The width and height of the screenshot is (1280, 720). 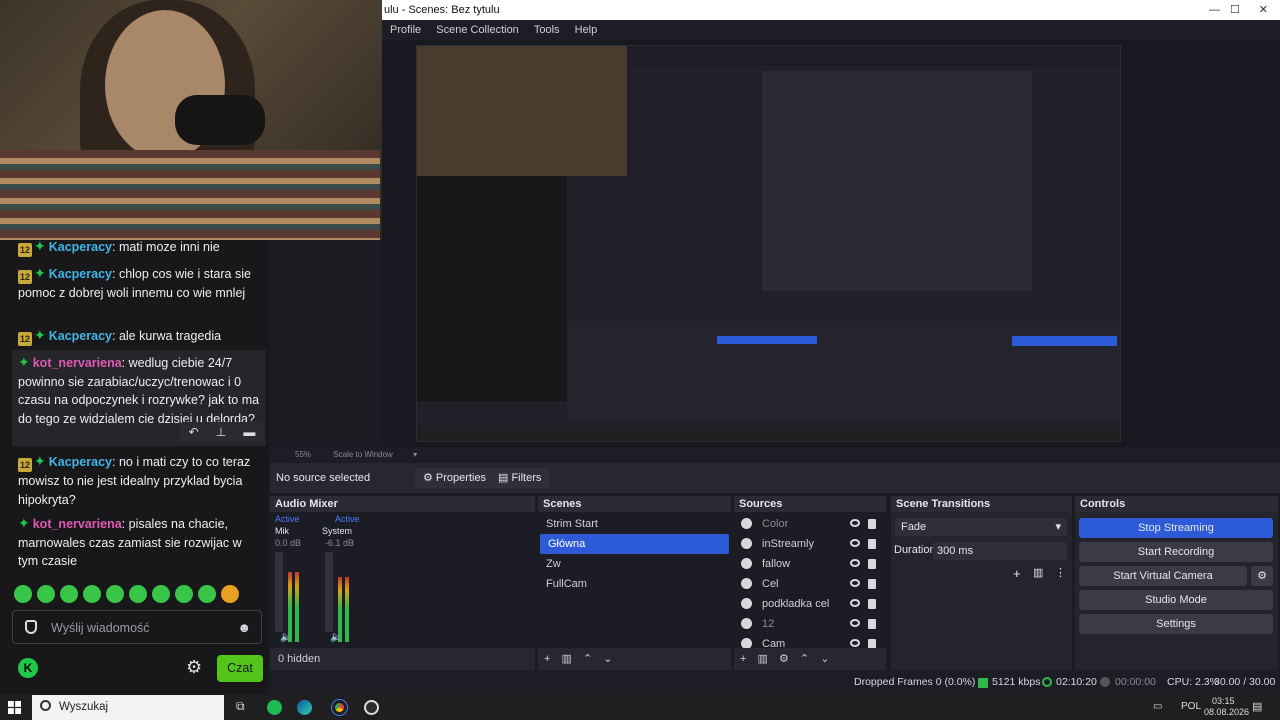 I want to click on duration-input: 300 ms, so click(x=1000, y=551).